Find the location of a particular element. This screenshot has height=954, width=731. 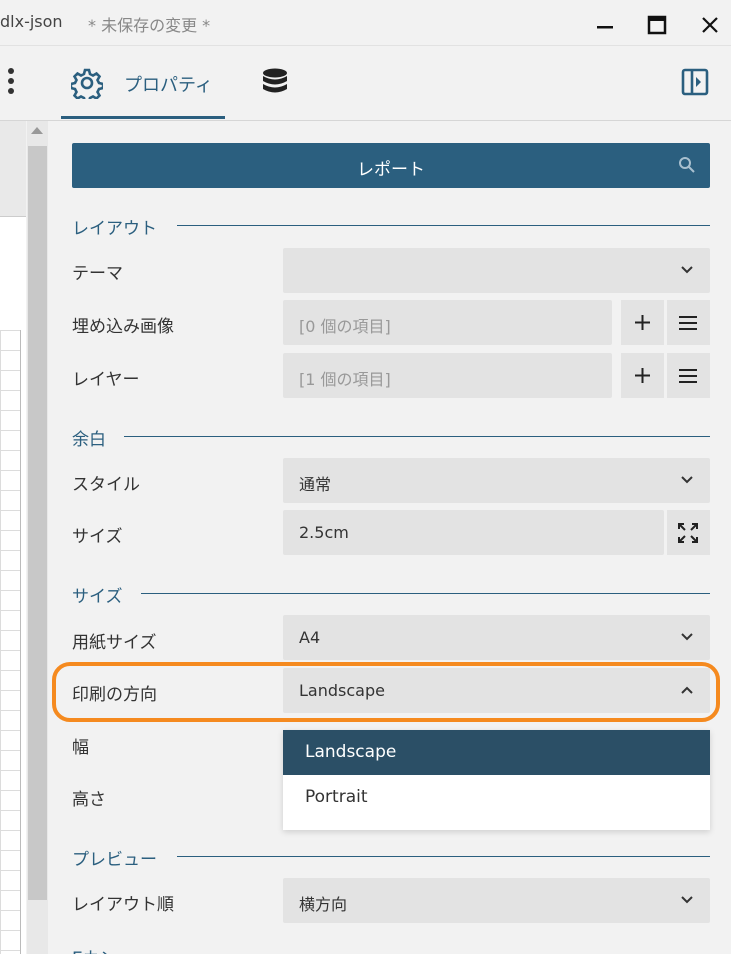

embedded-images-value: [0 個の項目] is located at coordinates (345, 326).